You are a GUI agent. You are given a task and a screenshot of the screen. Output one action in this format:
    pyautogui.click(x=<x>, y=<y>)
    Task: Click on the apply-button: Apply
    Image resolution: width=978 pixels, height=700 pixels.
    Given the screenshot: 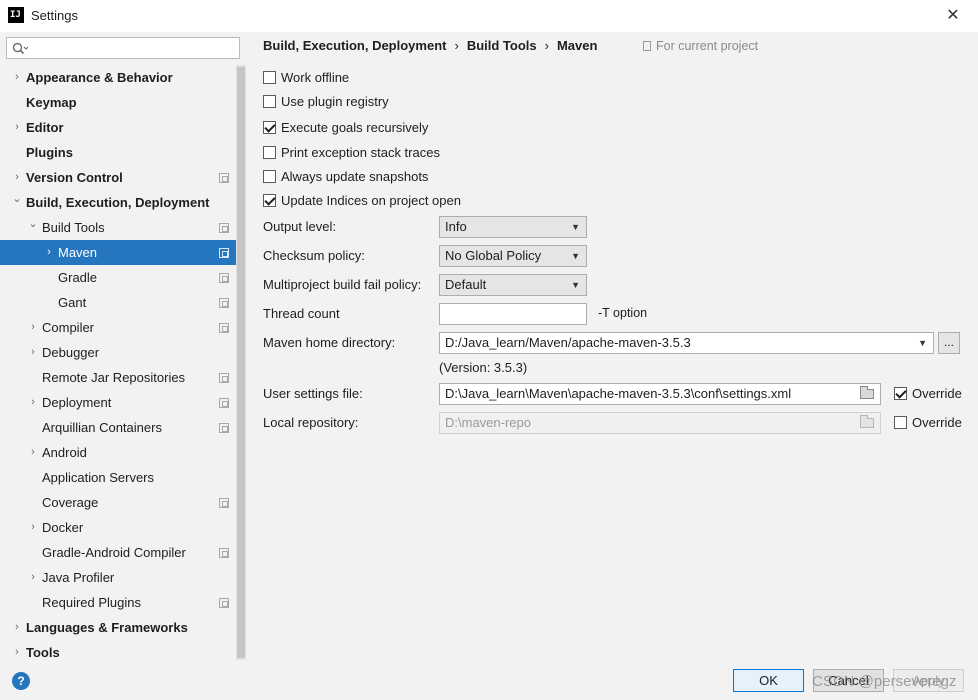 What is the action you would take?
    pyautogui.click(x=928, y=680)
    